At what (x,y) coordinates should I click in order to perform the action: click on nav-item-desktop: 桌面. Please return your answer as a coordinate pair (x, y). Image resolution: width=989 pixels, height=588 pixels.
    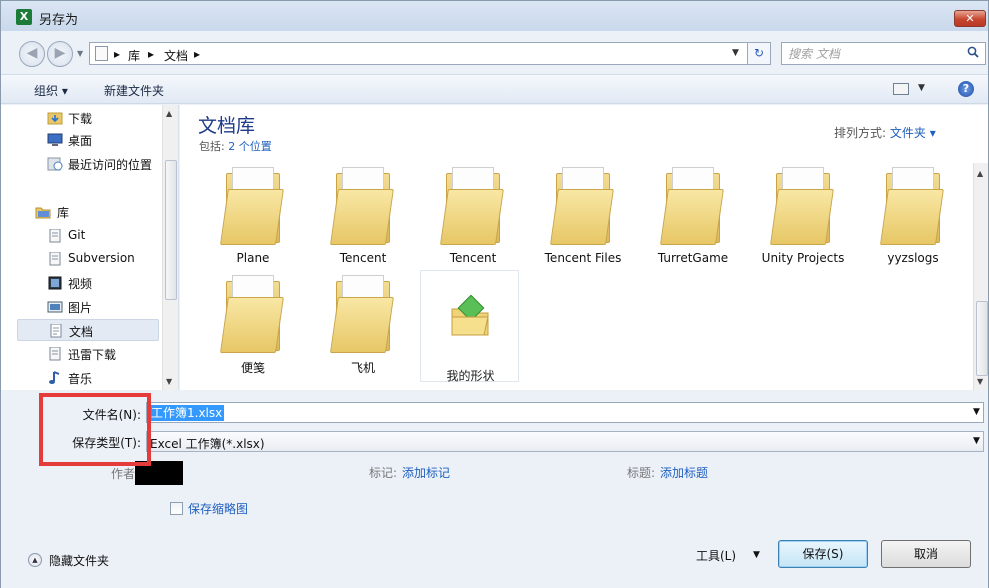
    Looking at the image, I should click on (88, 140).